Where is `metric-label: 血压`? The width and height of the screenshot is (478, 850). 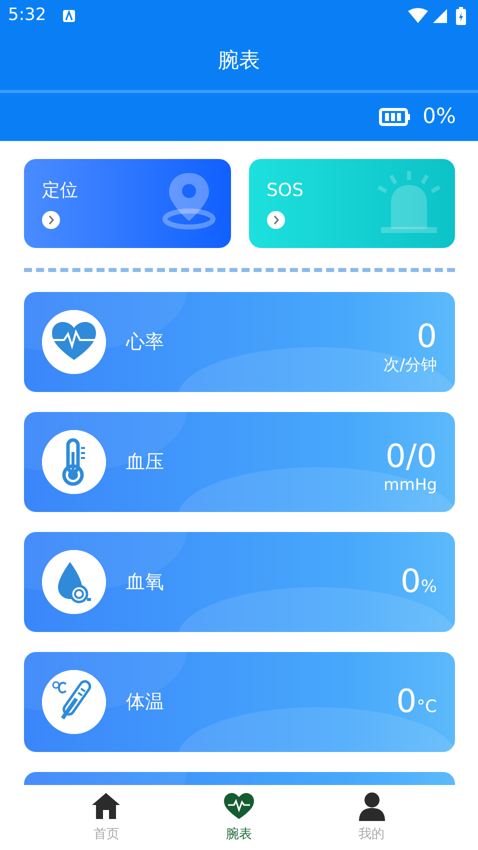 metric-label: 血压 is located at coordinates (145, 462).